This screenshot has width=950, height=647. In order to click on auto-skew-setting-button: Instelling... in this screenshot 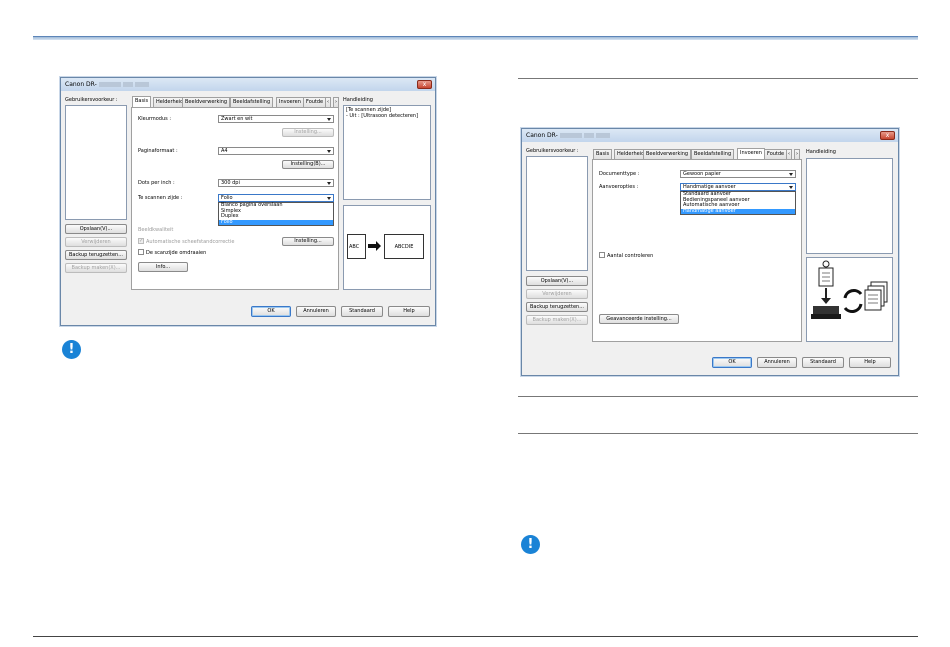, I will do `click(308, 241)`.